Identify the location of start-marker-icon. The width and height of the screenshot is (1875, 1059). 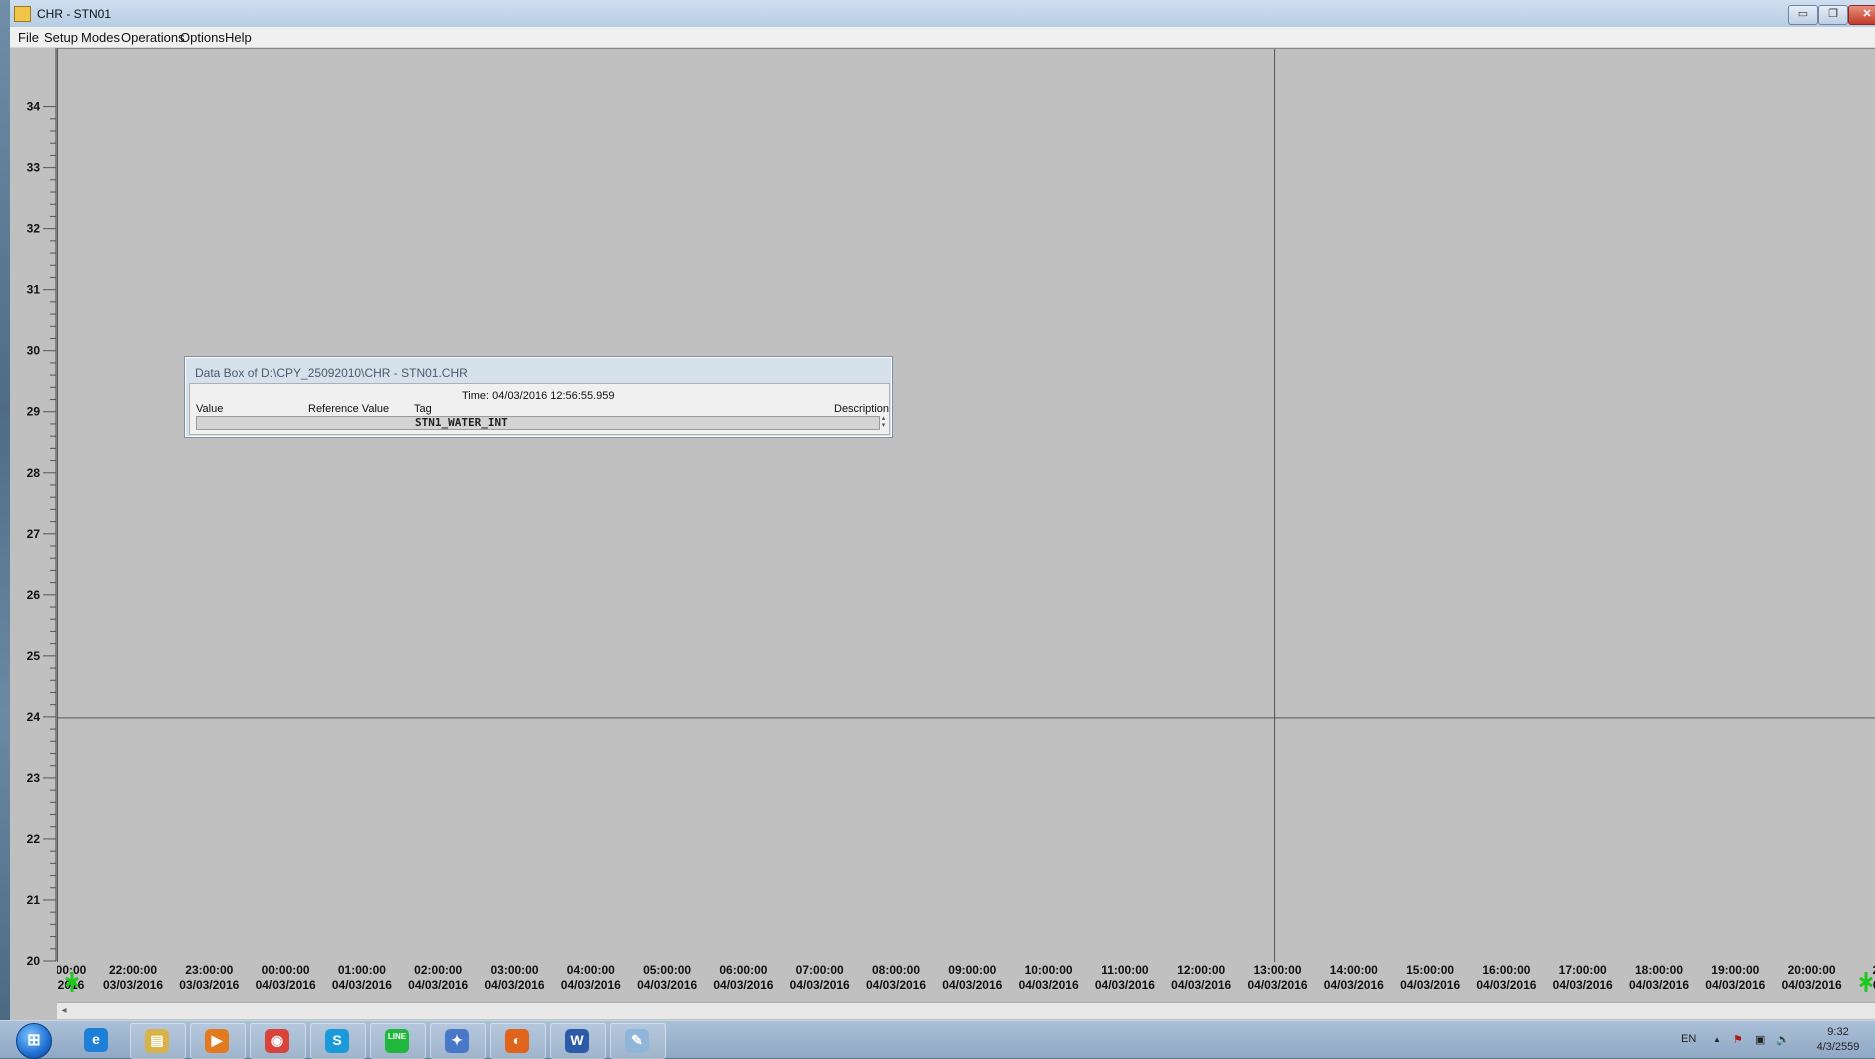
(72, 982).